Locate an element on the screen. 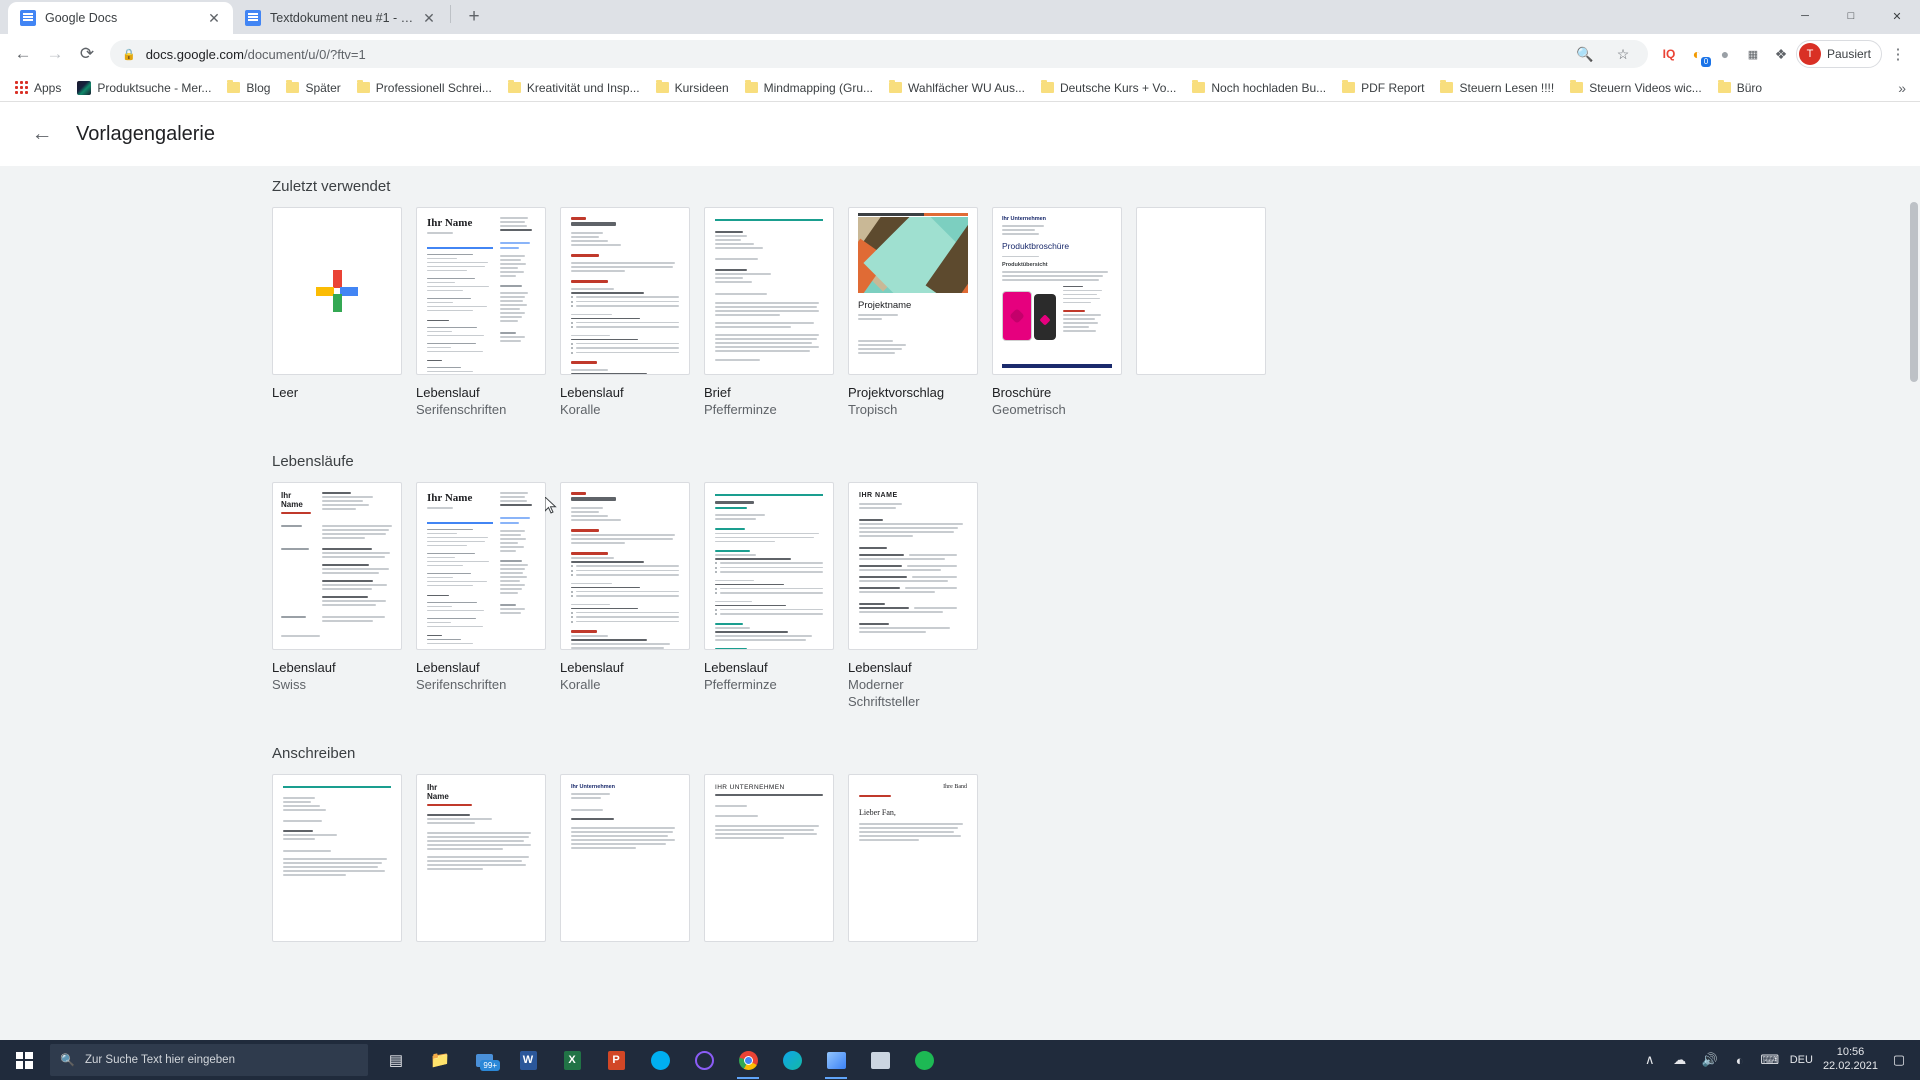 Image resolution: width=1920 pixels, height=1080 pixels. bookmarks-overflow-icon: » is located at coordinates (1902, 88).